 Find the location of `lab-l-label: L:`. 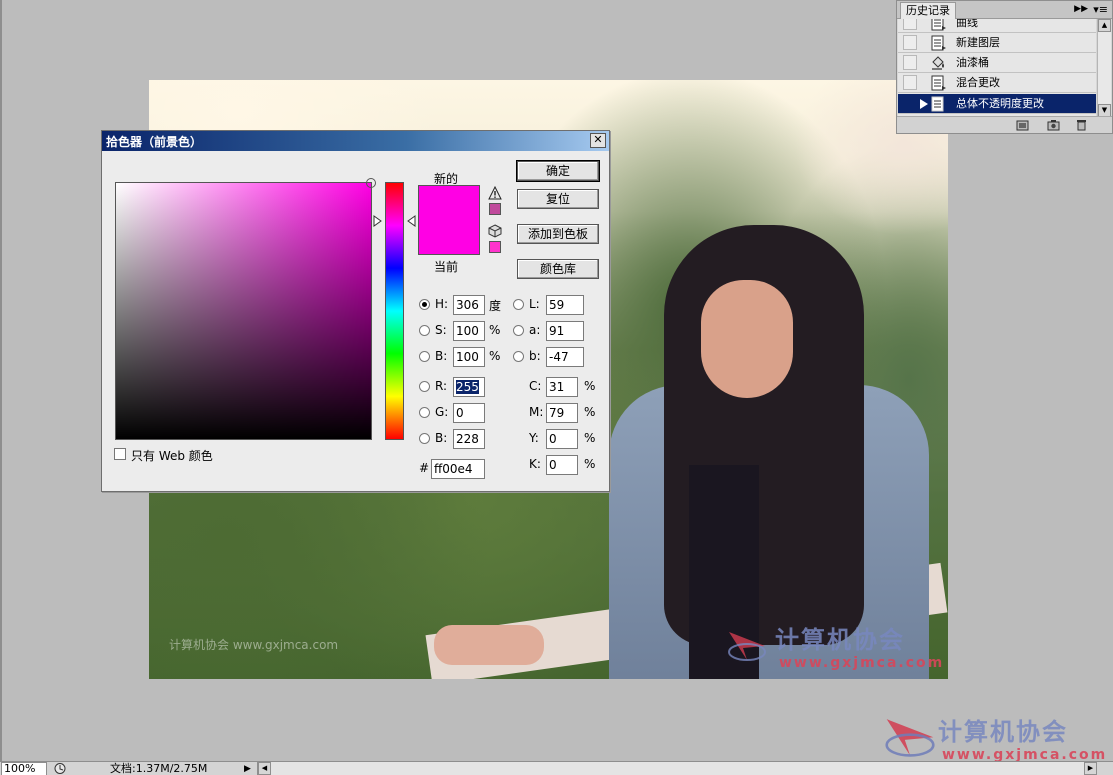

lab-l-label: L: is located at coordinates (534, 304).